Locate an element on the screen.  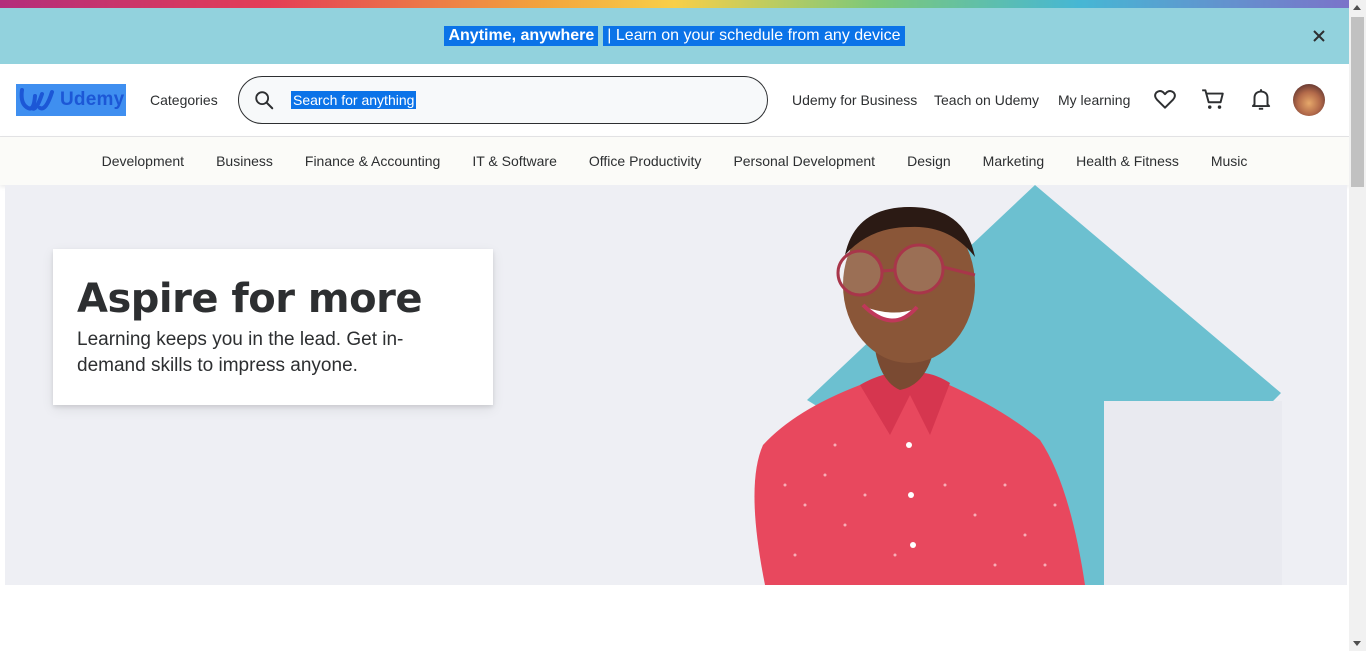
scroll-up-arrow-icon is located at coordinates (1357, 7).